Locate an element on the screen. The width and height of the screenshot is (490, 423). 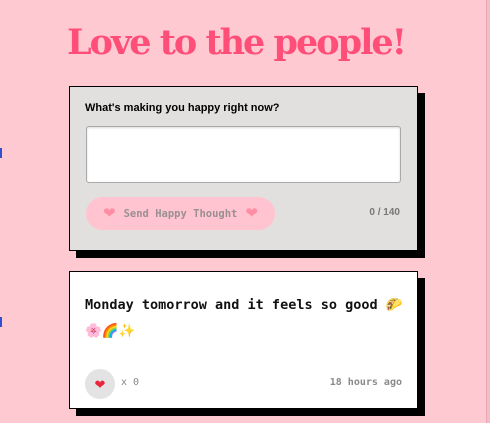
thought-timestamp: 18 hours ago is located at coordinates (365, 382).